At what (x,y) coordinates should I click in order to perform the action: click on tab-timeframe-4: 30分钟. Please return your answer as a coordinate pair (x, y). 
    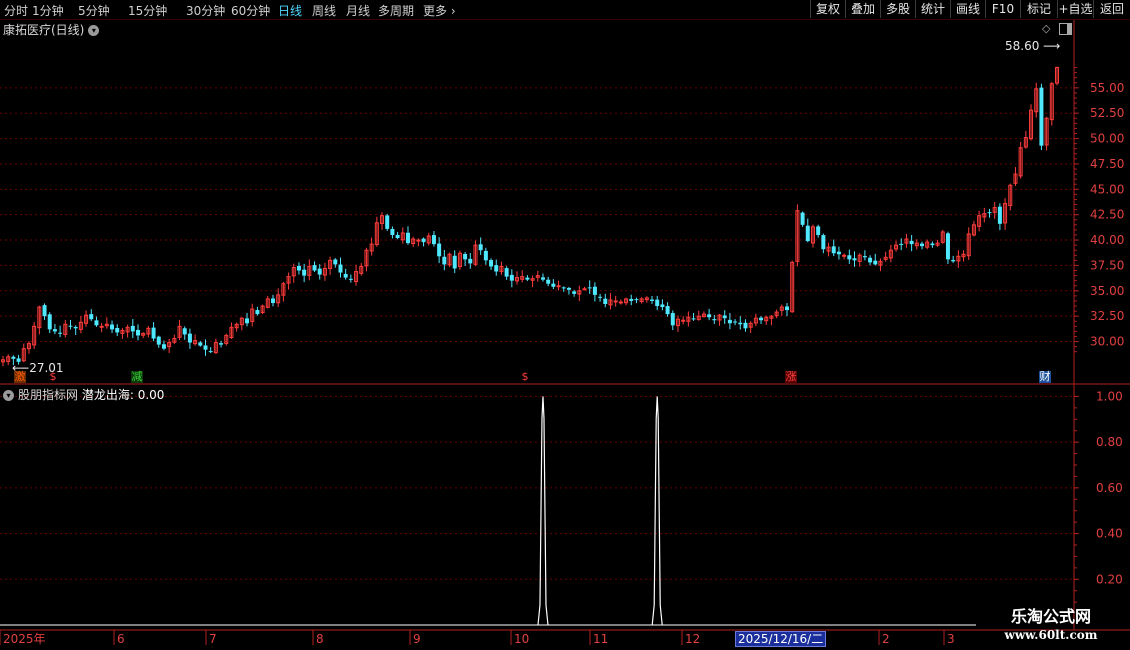
    Looking at the image, I should click on (205, 10).